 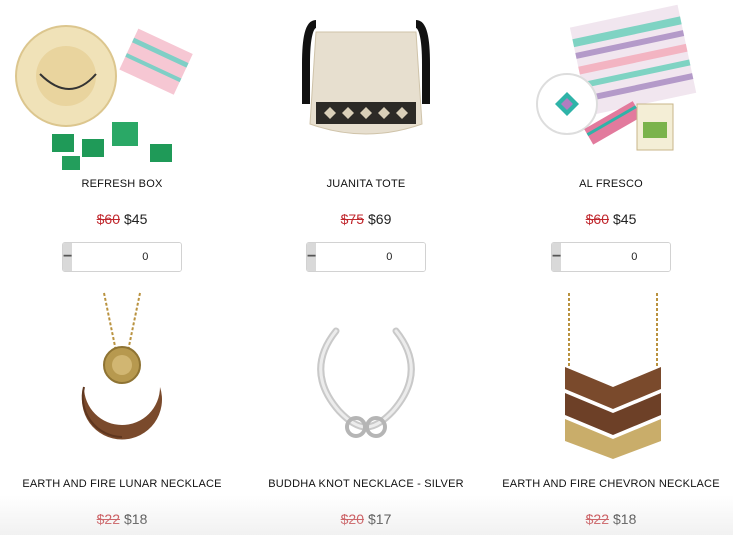 What do you see at coordinates (366, 89) in the screenshot?
I see `juanita-tote-image` at bounding box center [366, 89].